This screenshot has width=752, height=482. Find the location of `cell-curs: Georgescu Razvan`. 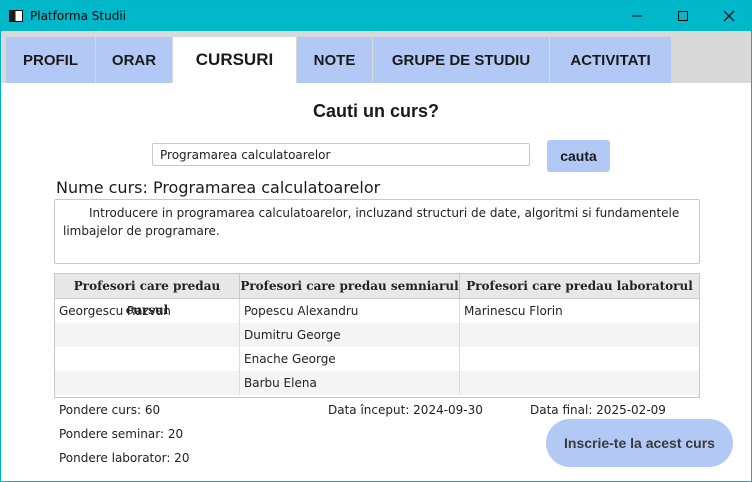

cell-curs: Georgescu Razvan is located at coordinates (147, 311).